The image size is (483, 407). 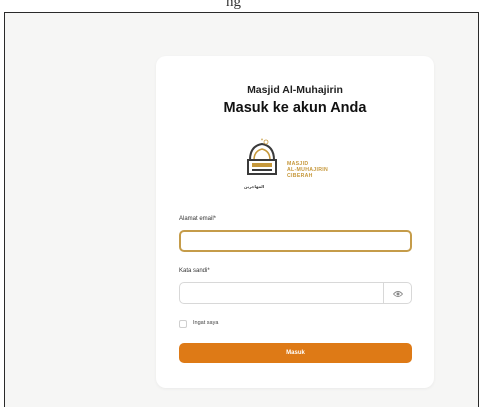 What do you see at coordinates (183, 324) in the screenshot?
I see `remember-me-checkbox` at bounding box center [183, 324].